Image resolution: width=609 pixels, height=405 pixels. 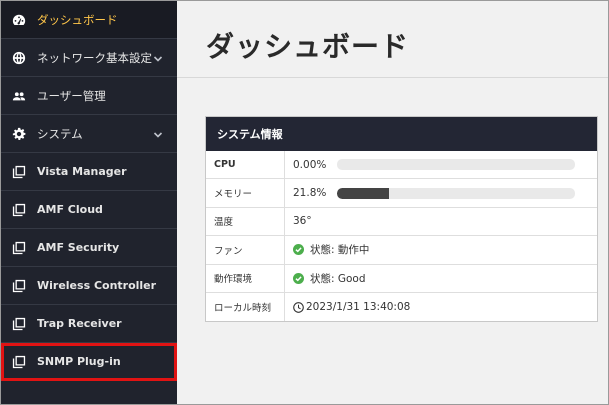 What do you see at coordinates (245, 165) in the screenshot?
I see `cpu-label: CPU` at bounding box center [245, 165].